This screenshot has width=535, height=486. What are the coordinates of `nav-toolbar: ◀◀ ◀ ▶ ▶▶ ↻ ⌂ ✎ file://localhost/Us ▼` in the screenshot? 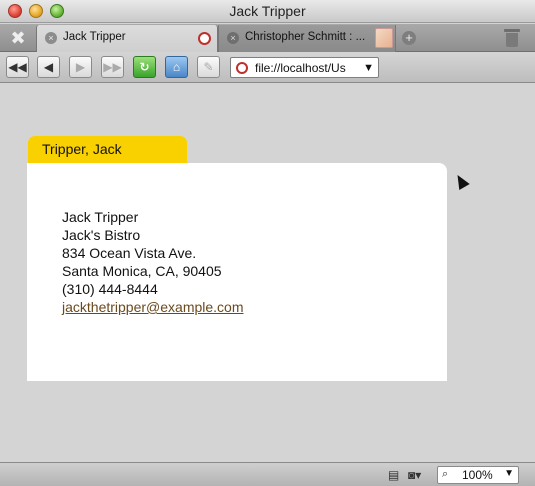 It's located at (267, 68).